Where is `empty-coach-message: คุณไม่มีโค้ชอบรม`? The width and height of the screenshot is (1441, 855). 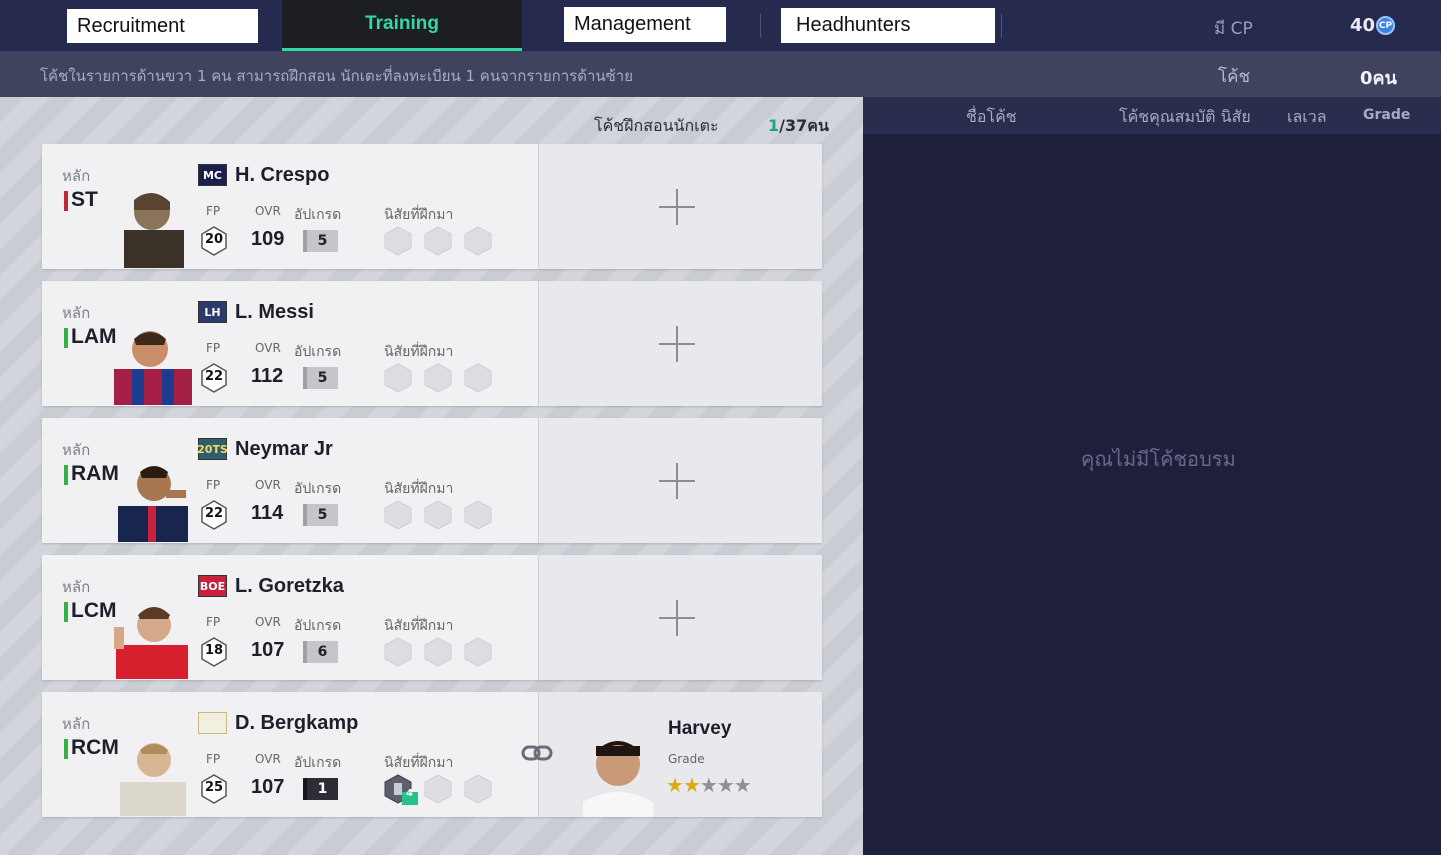
empty-coach-message: คุณไม่มีโค้ชอบรม is located at coordinates (1158, 459).